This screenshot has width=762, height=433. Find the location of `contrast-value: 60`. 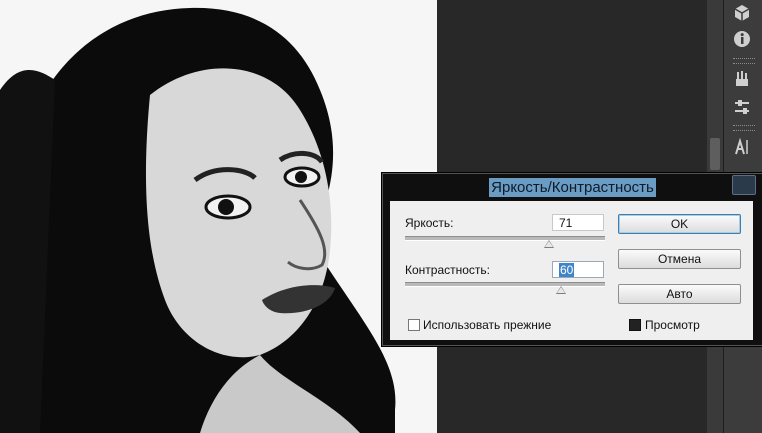

contrast-value: 60 is located at coordinates (567, 269).